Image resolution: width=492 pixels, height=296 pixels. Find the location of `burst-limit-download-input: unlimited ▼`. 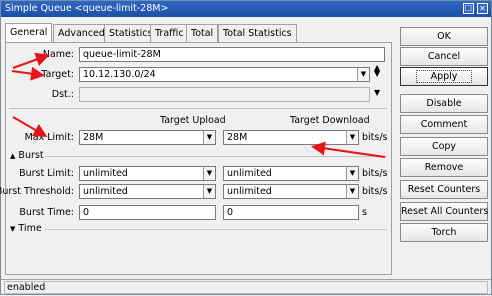

burst-limit-download-input: unlimited ▼ is located at coordinates (291, 173).